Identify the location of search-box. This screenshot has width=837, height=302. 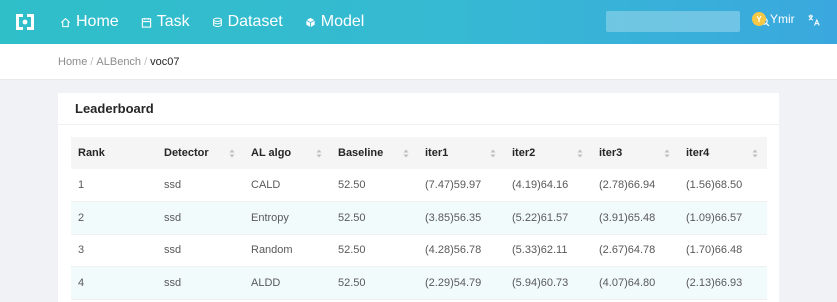
(688, 21).